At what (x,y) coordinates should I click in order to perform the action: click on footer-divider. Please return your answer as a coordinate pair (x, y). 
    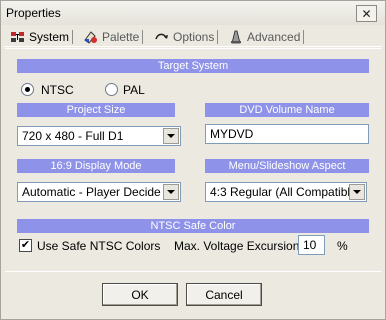
    Looking at the image, I should click on (193, 271).